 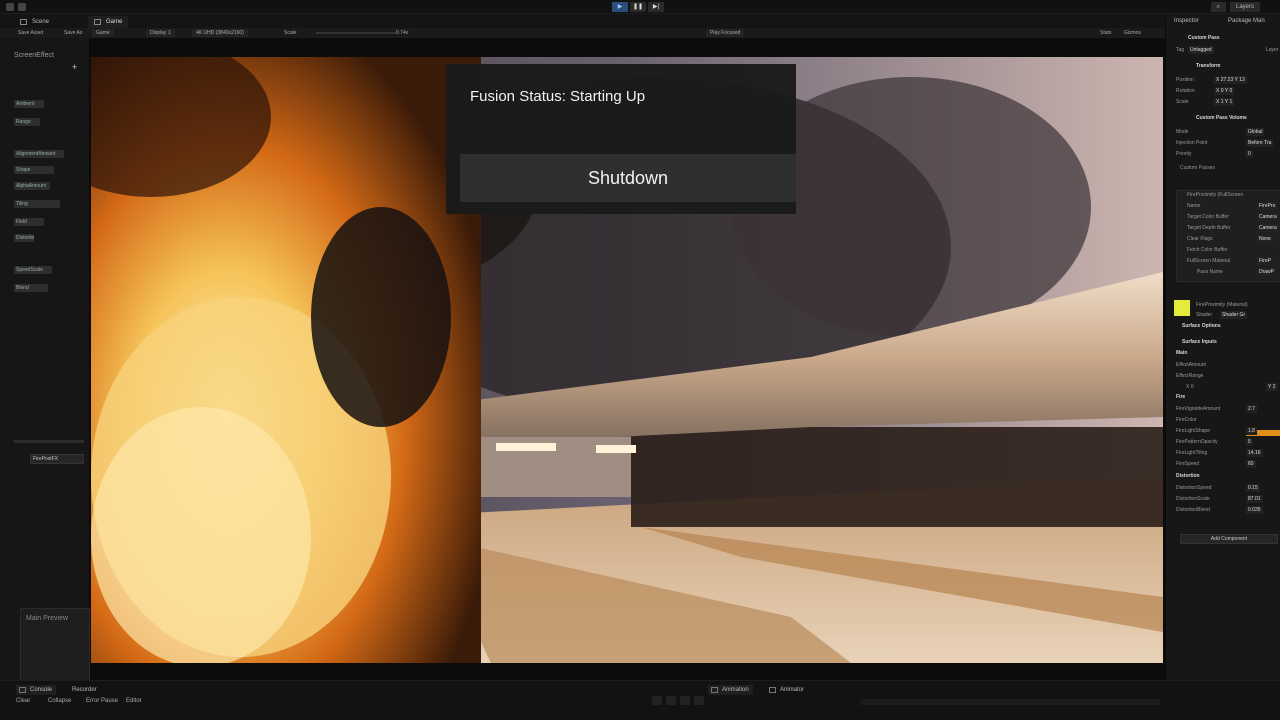 I want to click on animation-icon, so click(x=714, y=690).